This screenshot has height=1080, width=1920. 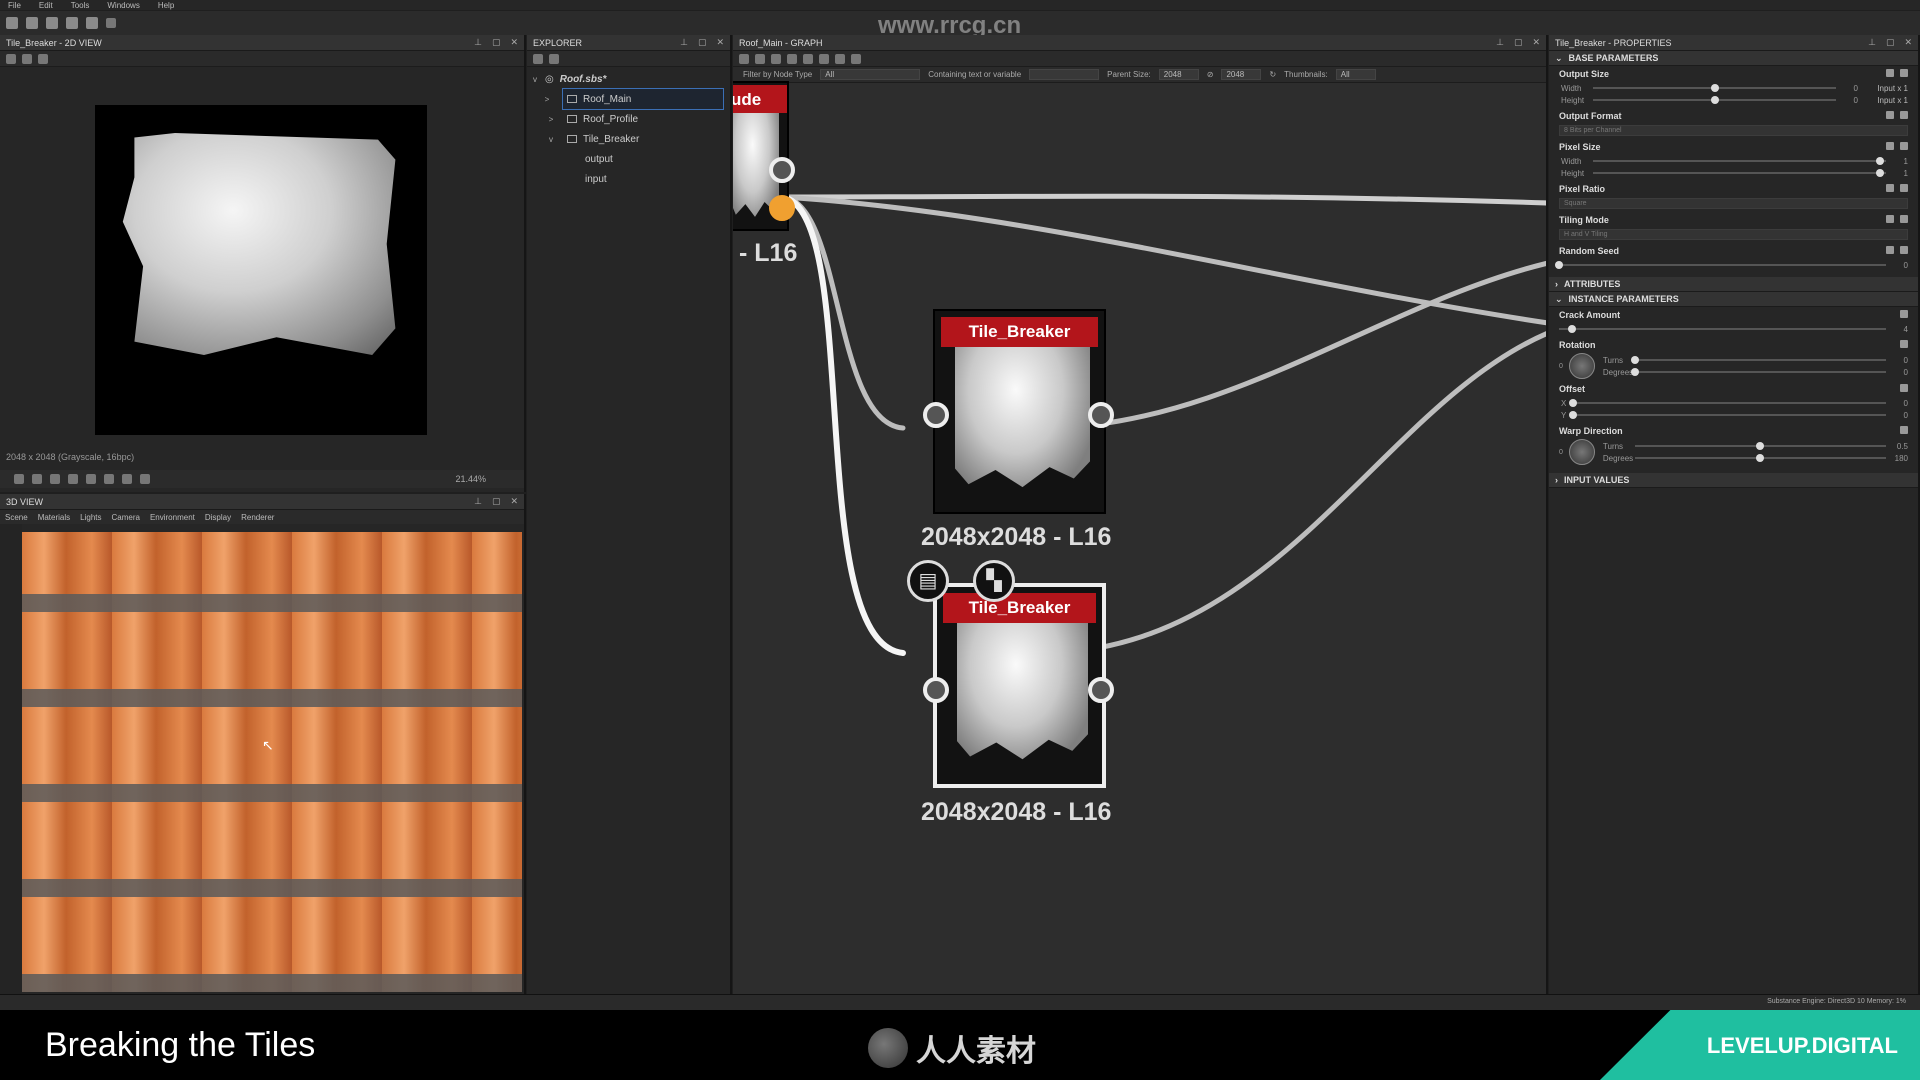 I want to click on view3d-menu-renderer: Renderer, so click(x=257, y=517).